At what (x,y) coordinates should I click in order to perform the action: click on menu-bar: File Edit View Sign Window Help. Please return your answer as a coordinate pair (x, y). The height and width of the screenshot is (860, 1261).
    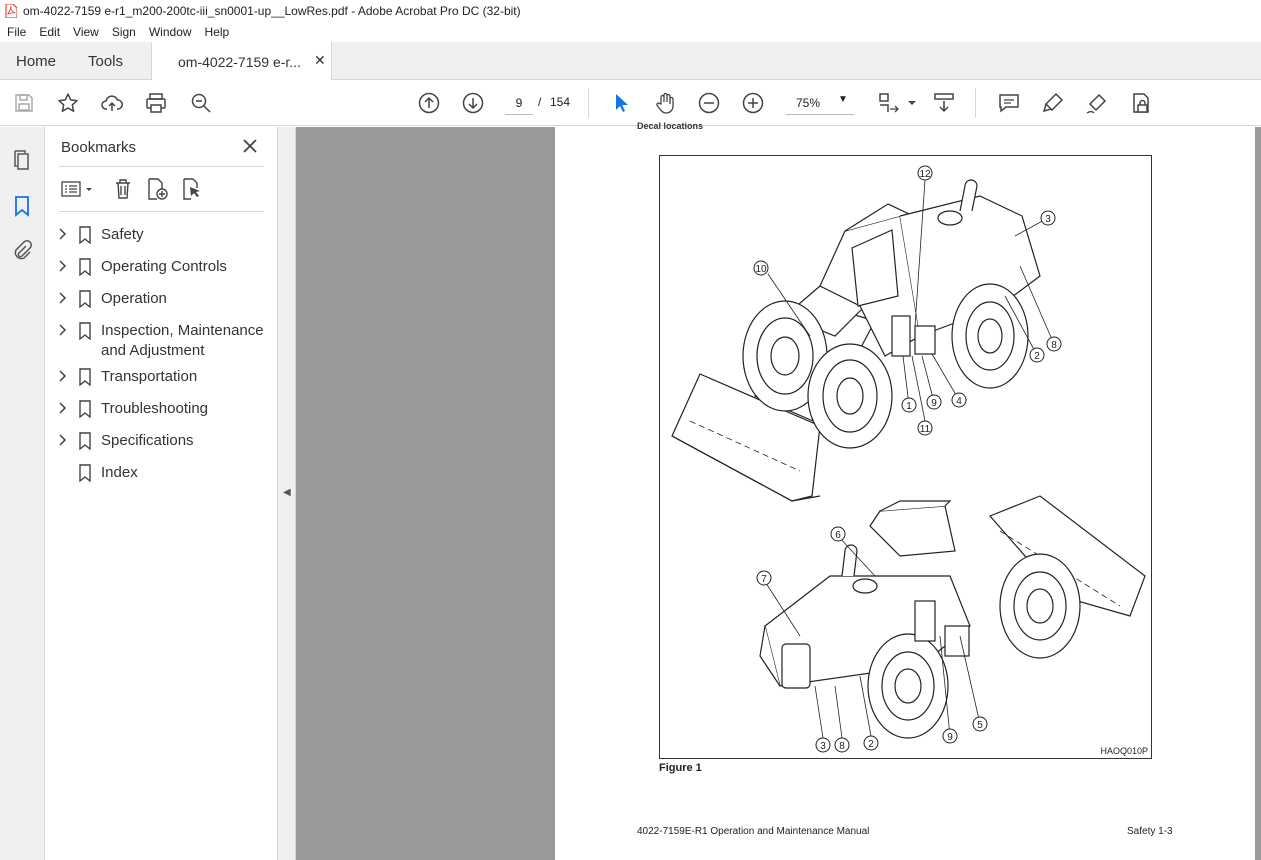
    Looking at the image, I should click on (630, 32).